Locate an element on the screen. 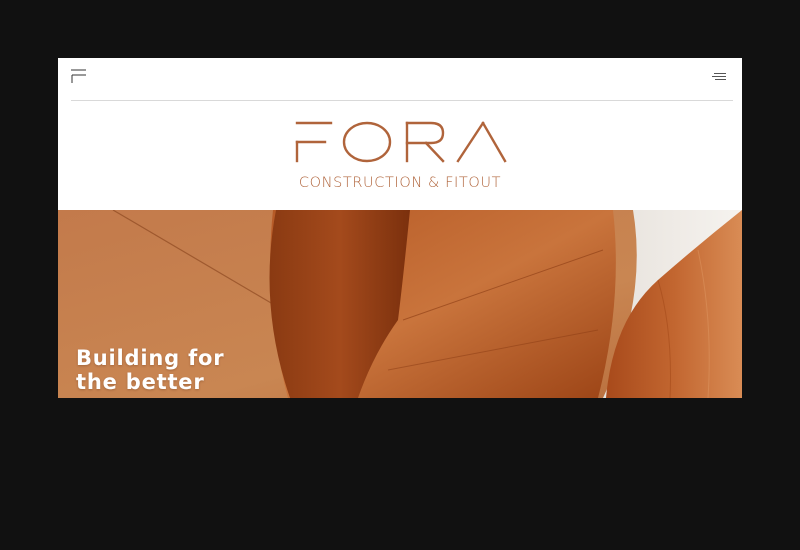 The width and height of the screenshot is (800, 550). hero-headline-line-1: Building for is located at coordinates (150, 358).